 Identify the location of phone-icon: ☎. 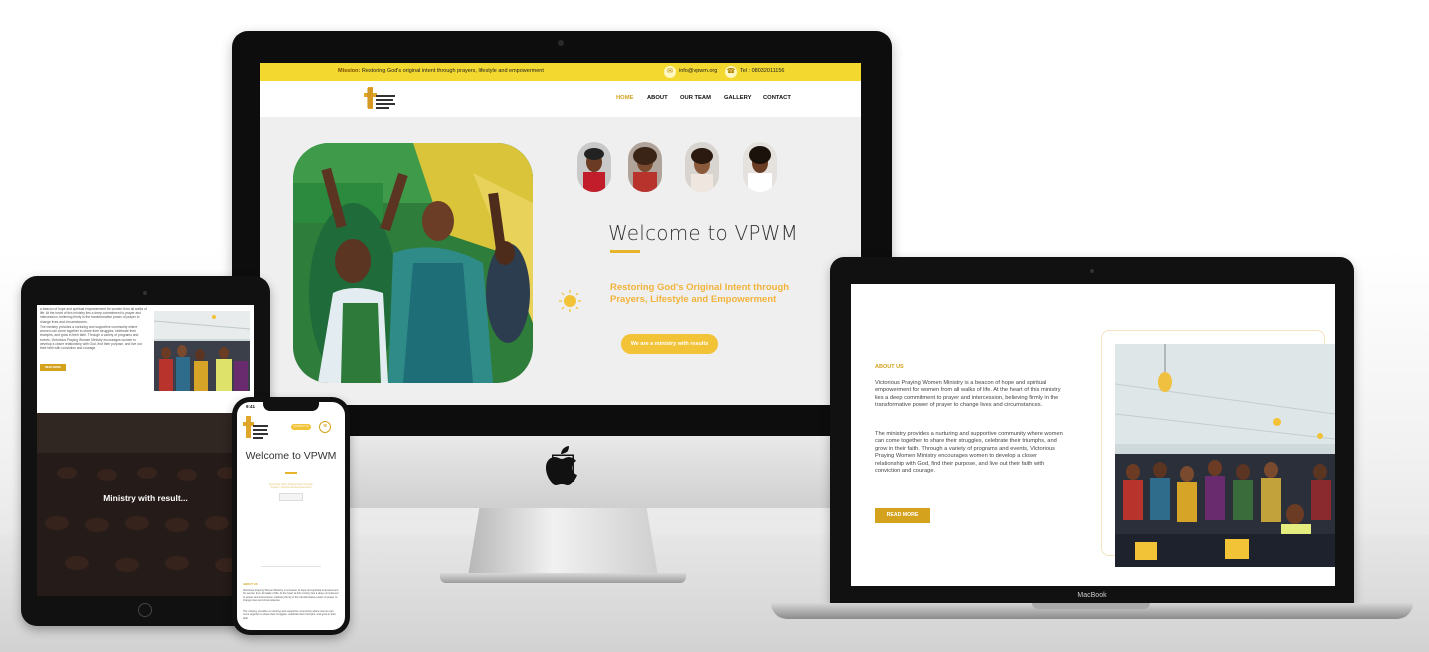
(731, 72).